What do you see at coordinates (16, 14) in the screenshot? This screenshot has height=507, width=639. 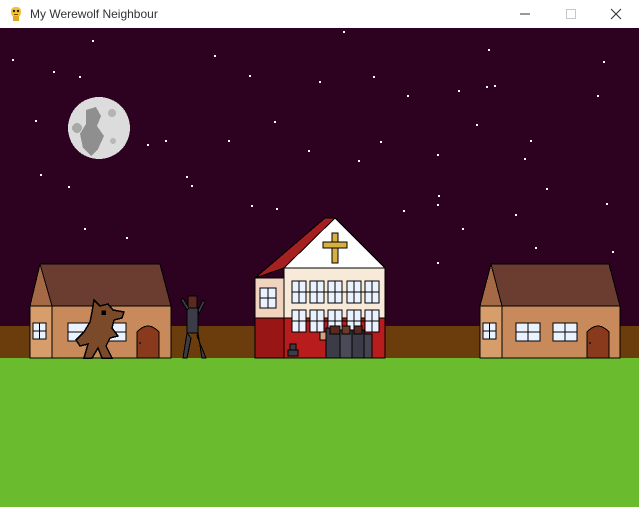 I see `pygame-snake-icon` at bounding box center [16, 14].